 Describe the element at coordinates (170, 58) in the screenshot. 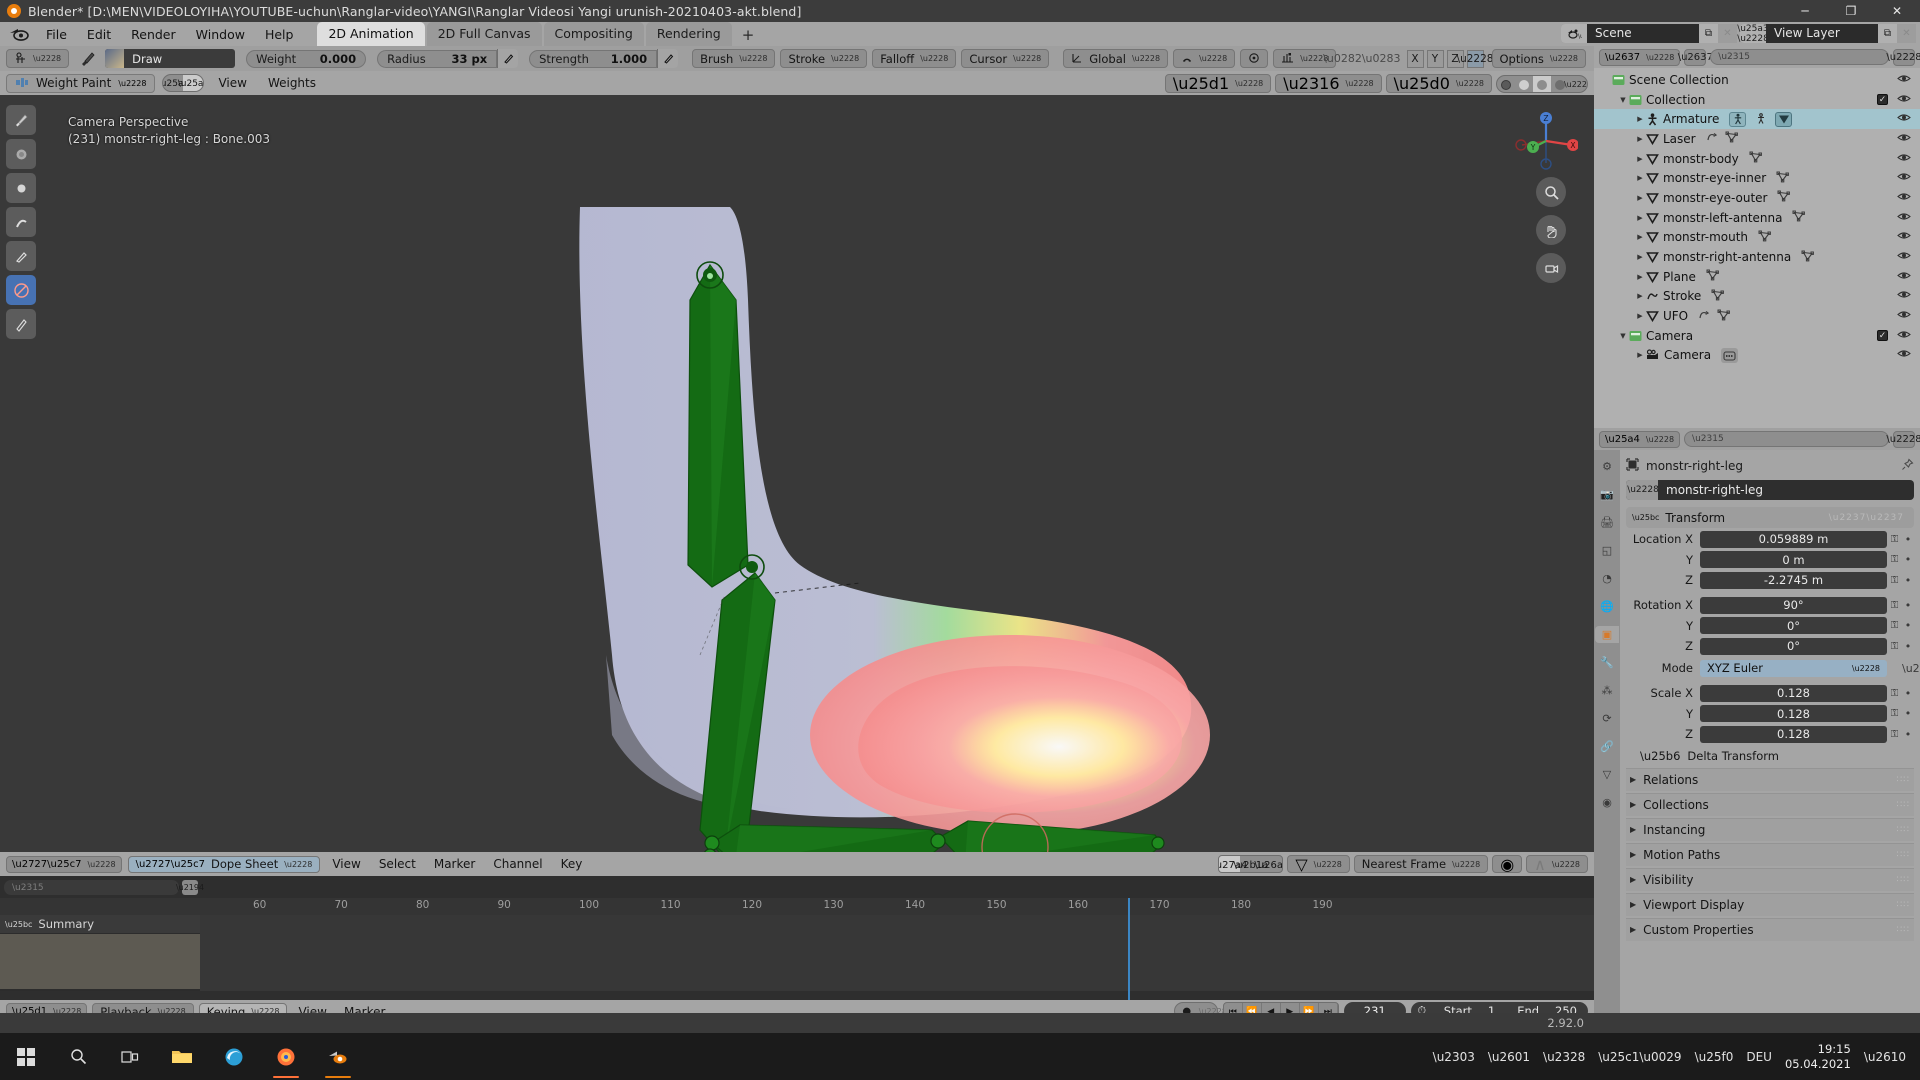

I see `active-brush-field: Draw` at that location.